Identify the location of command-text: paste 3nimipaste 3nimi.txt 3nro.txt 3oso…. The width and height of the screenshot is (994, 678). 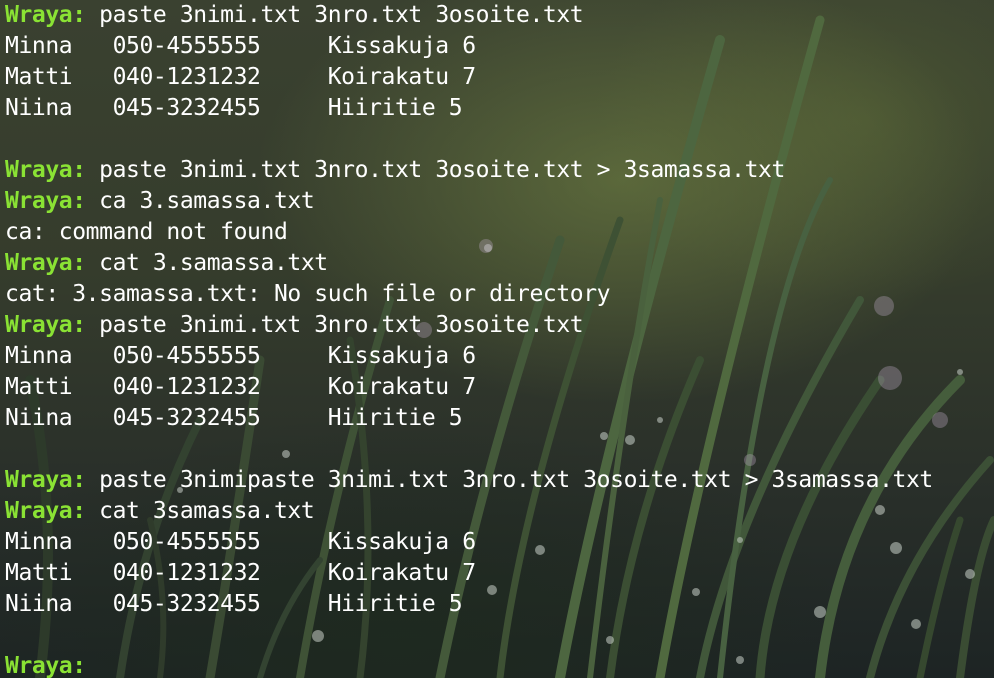
(509, 480).